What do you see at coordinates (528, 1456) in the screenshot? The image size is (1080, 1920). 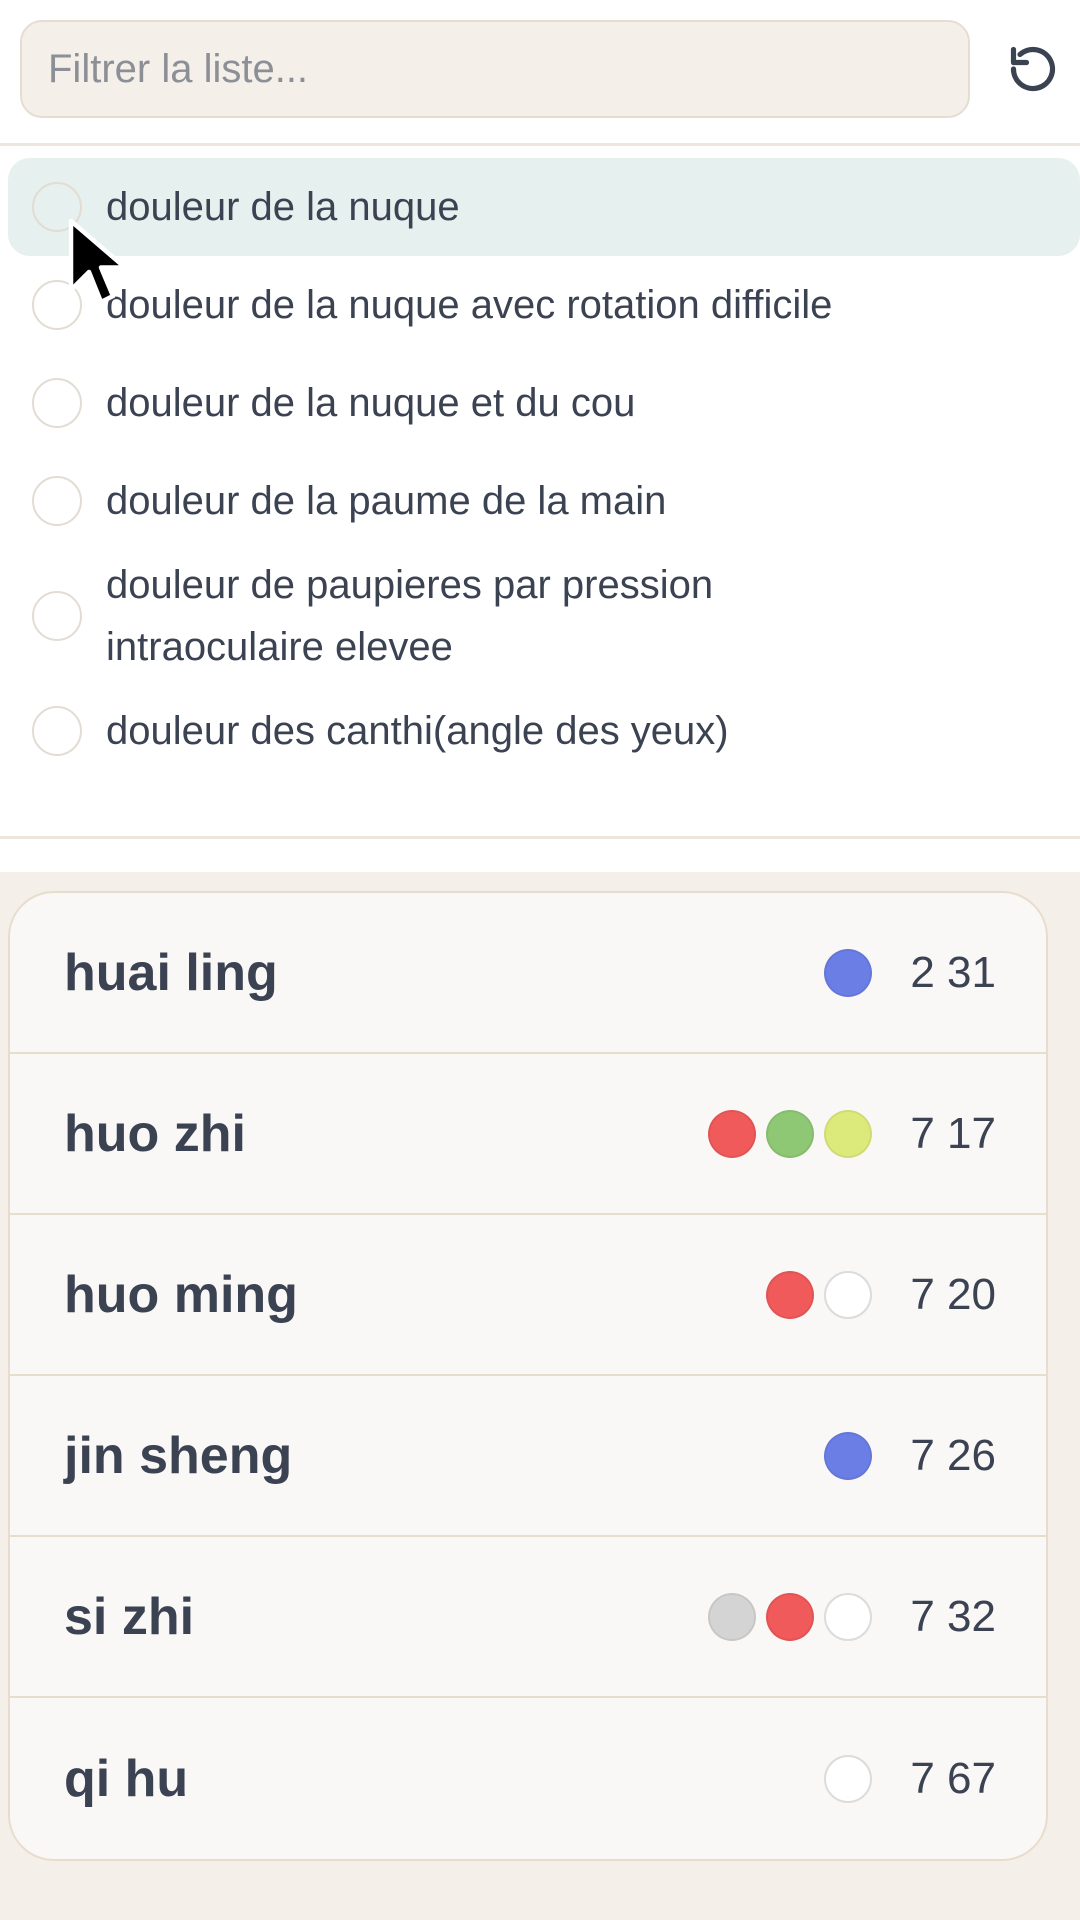 I see `result-row: jin sheng 7 26` at bounding box center [528, 1456].